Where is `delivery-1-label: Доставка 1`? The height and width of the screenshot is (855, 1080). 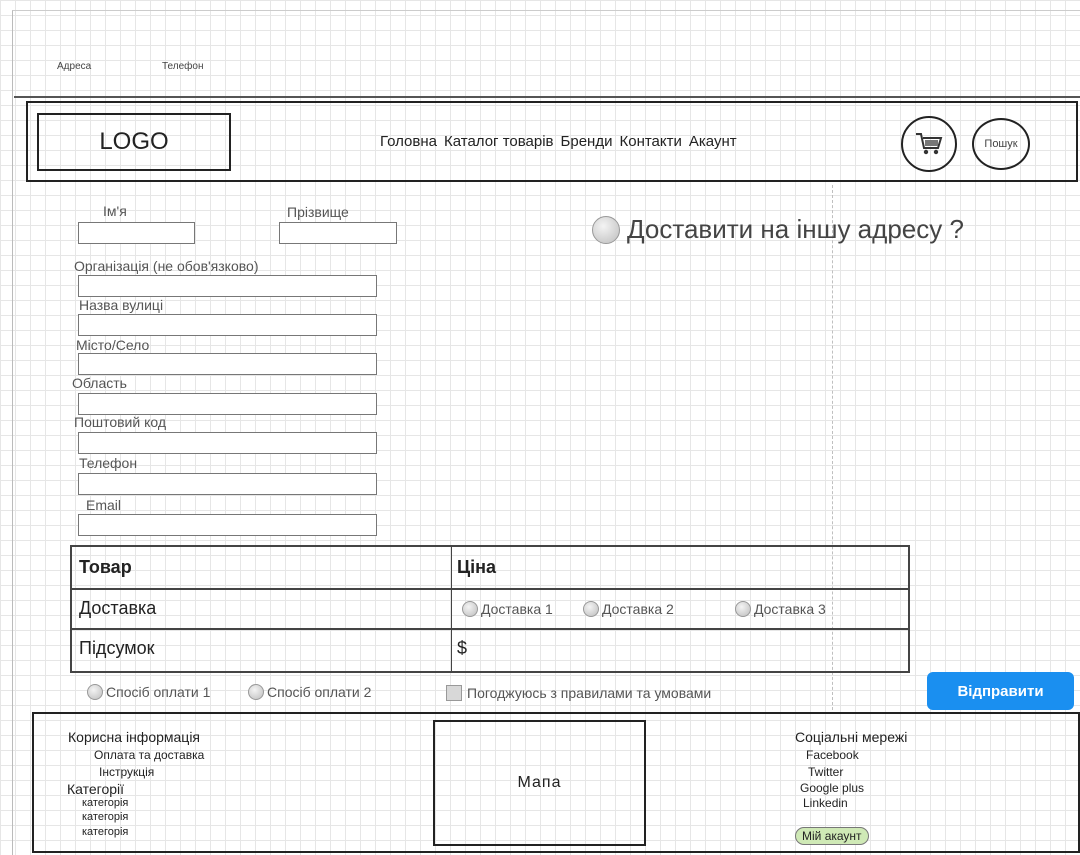
delivery-1-label: Доставка 1 is located at coordinates (517, 608).